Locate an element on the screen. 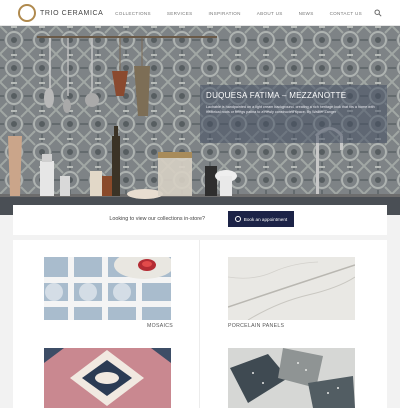 Image resolution: width=400 pixels, height=408 pixels. book-appointment-button: Book an appointment is located at coordinates (261, 219).